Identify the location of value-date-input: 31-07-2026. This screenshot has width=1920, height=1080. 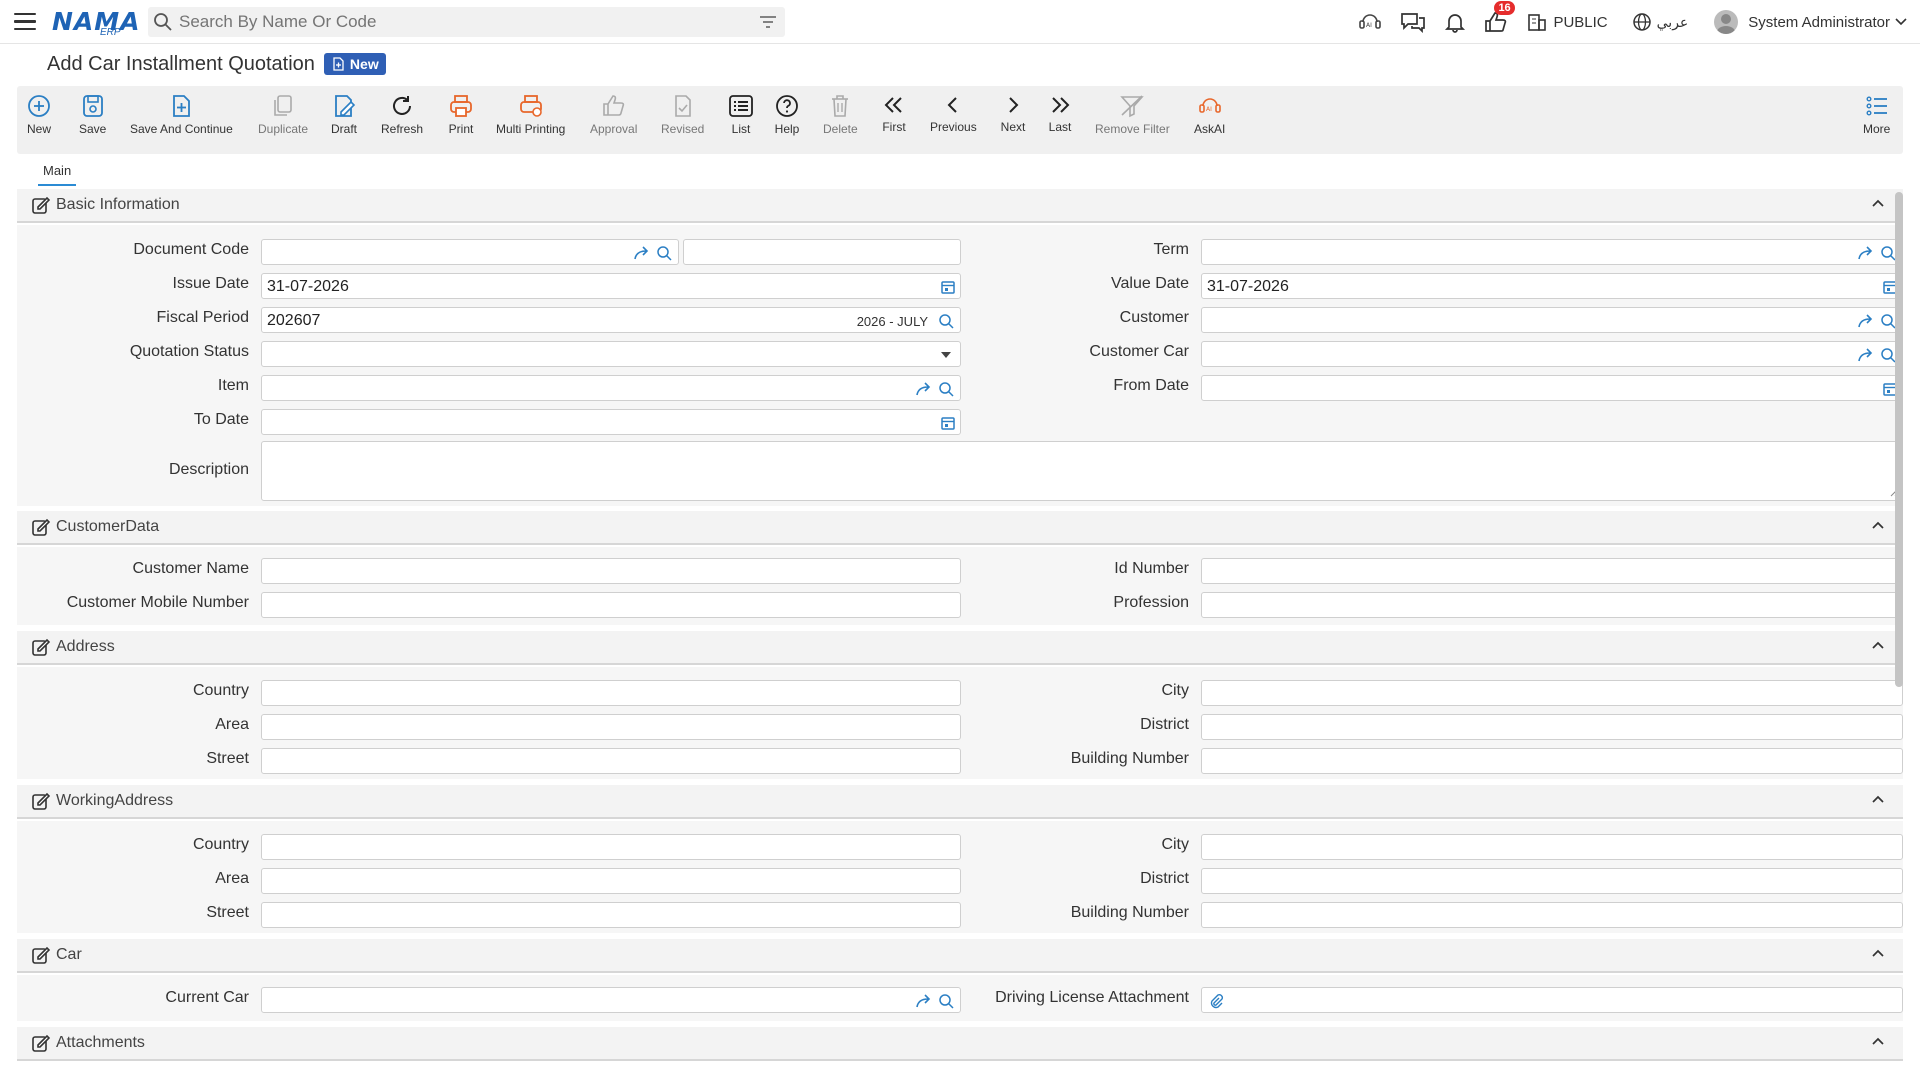
(1552, 286).